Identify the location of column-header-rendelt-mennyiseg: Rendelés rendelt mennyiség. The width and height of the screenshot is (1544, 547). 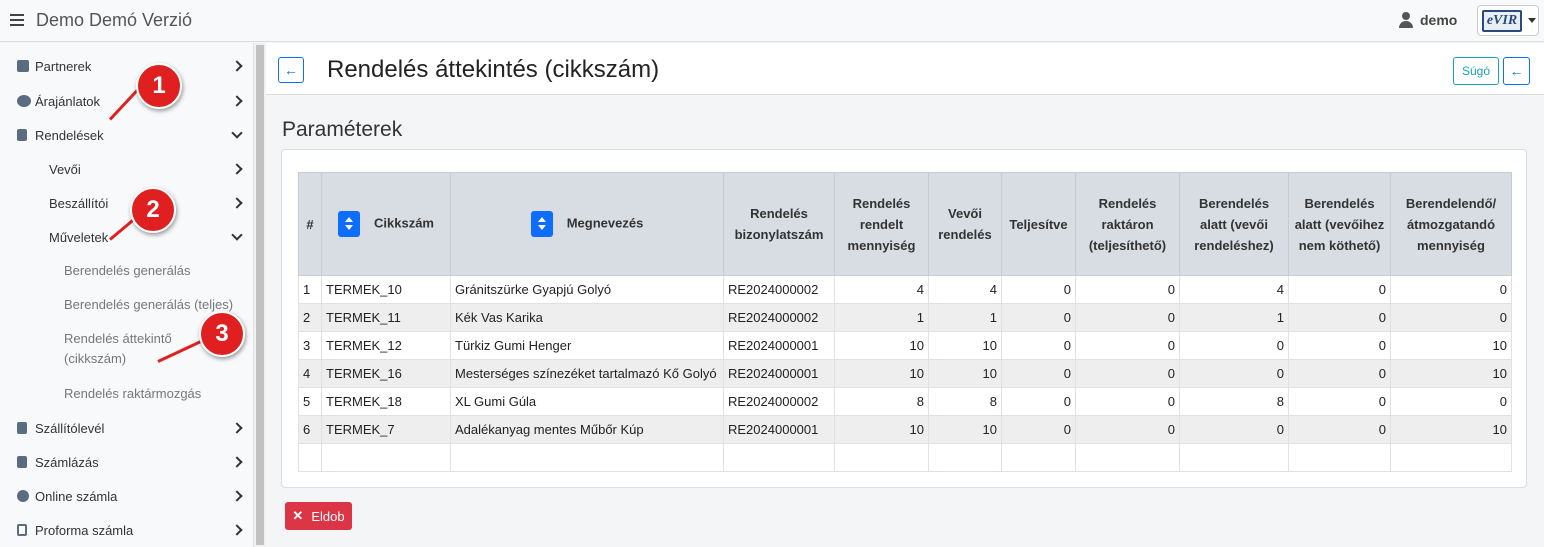
(881, 224).